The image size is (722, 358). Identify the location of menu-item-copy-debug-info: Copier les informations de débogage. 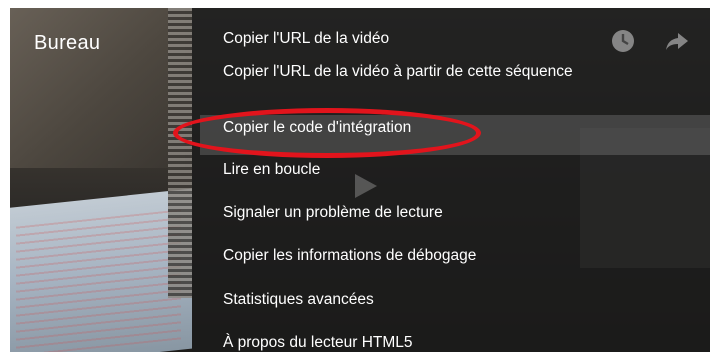
(349, 256).